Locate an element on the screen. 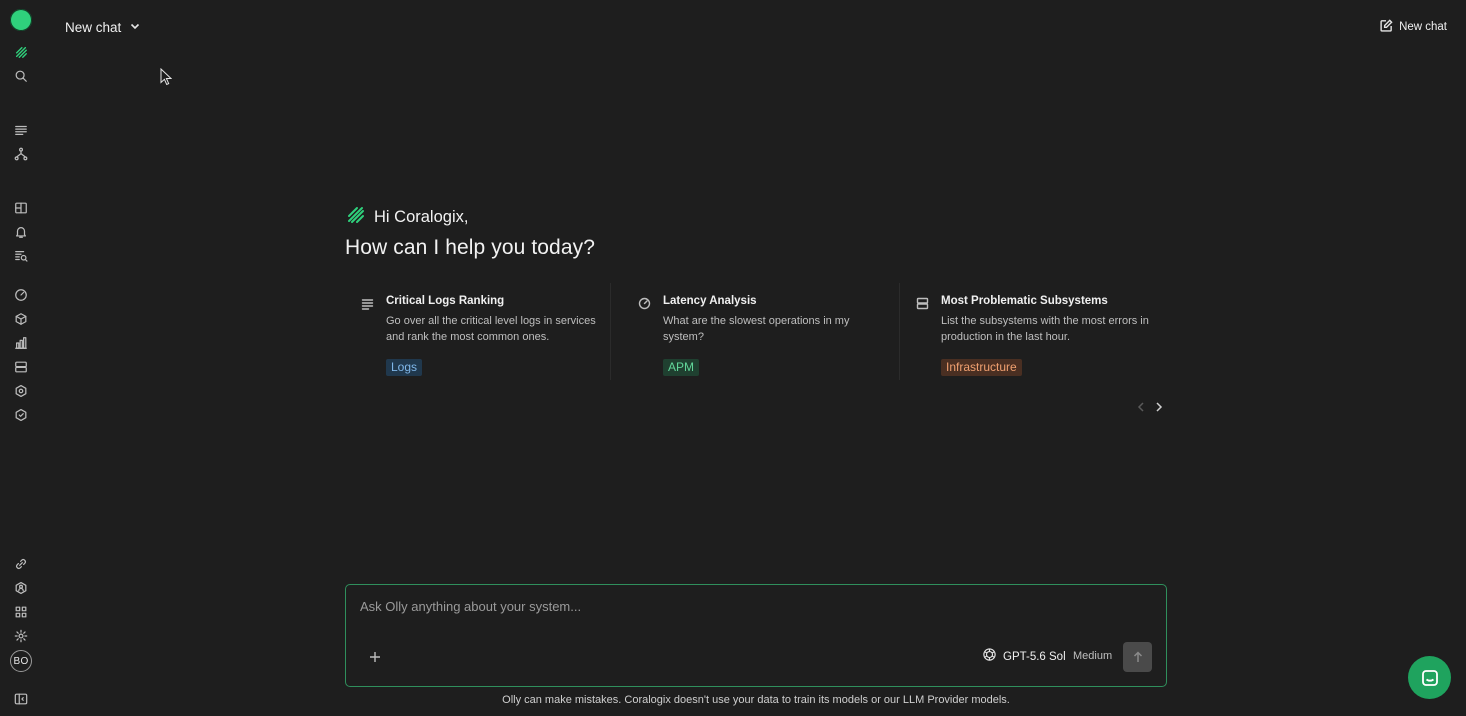 This screenshot has width=1466, height=716. greeting-hi: Hi Coralogix, is located at coordinates (421, 217).